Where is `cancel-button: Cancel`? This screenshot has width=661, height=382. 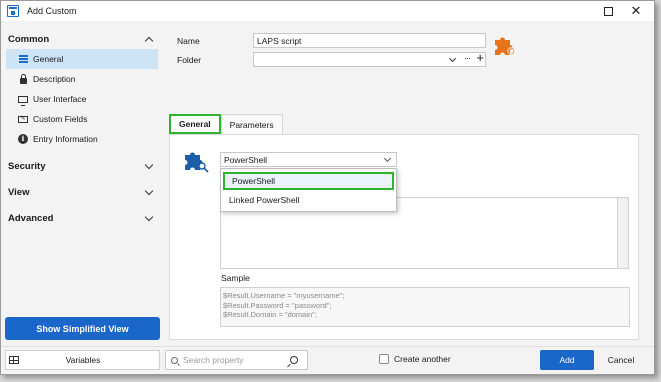 cancel-button: Cancel is located at coordinates (621, 360).